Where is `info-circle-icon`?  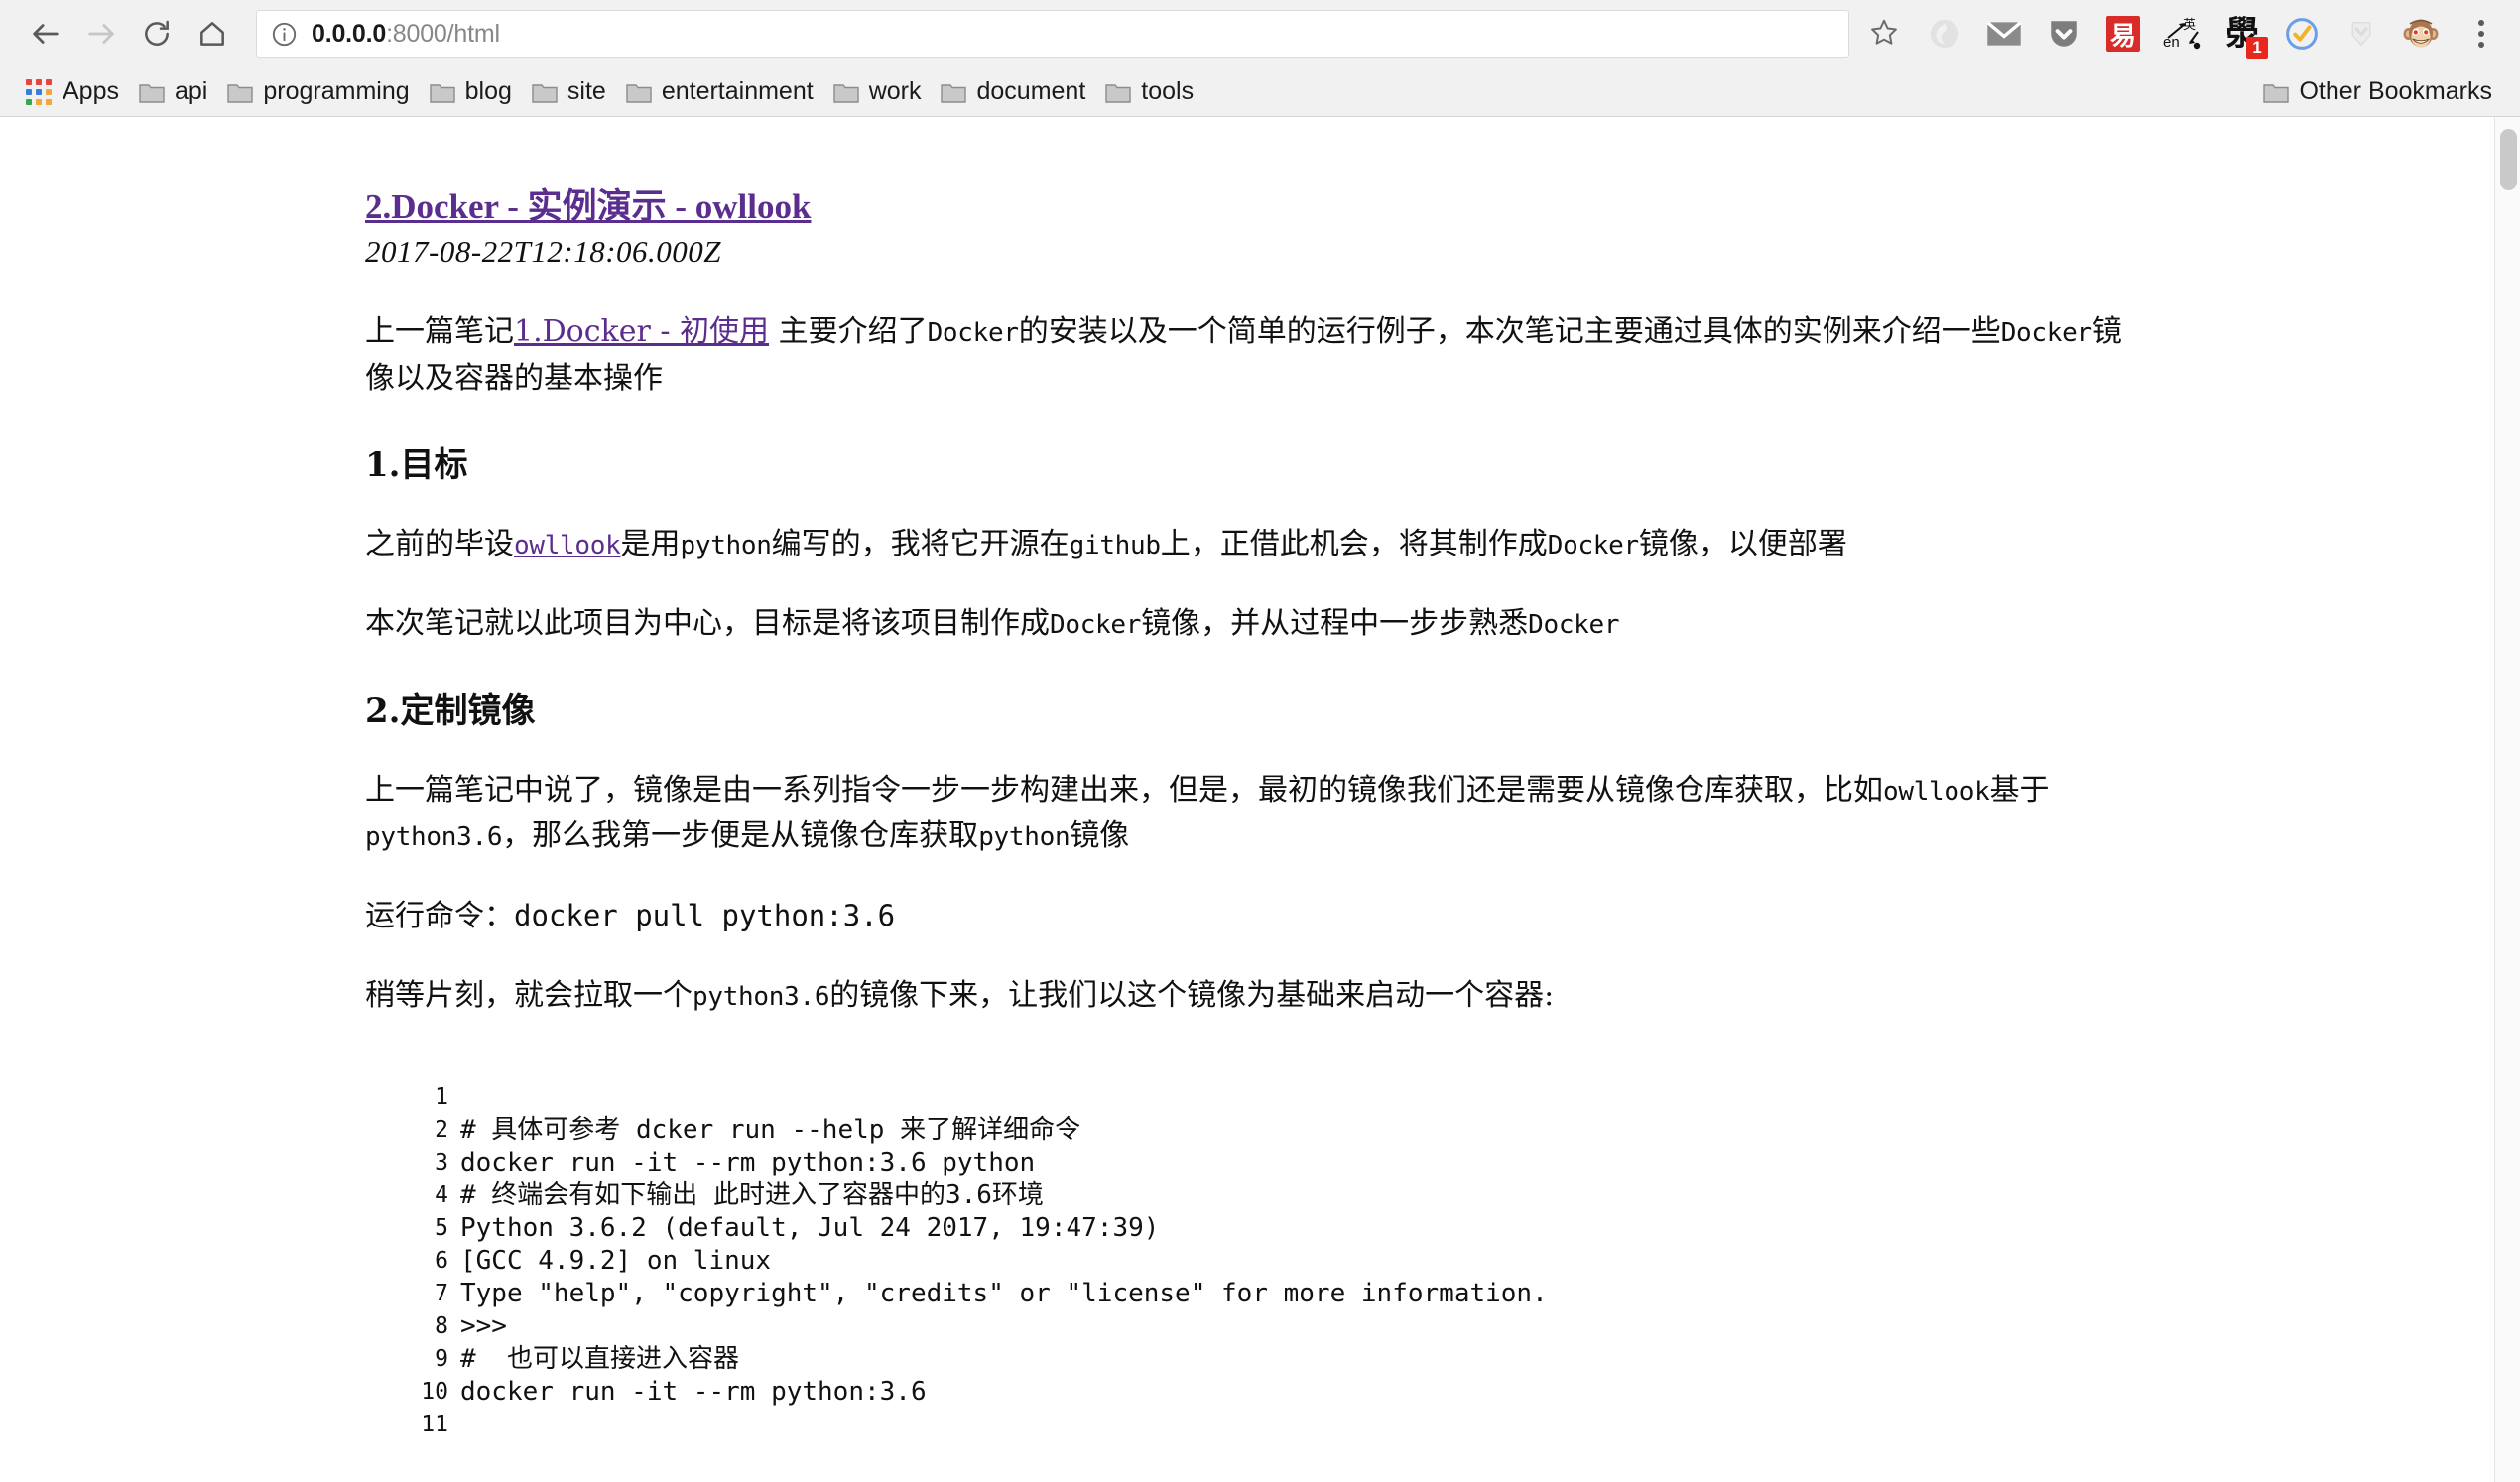
info-circle-icon is located at coordinates (284, 34).